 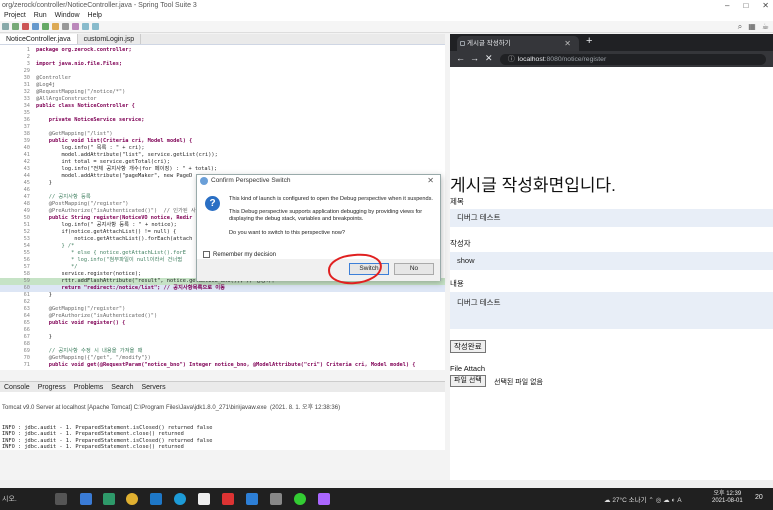 I want to click on code-line: 3 import java.nio.file.Files;, so click(x=222, y=64).